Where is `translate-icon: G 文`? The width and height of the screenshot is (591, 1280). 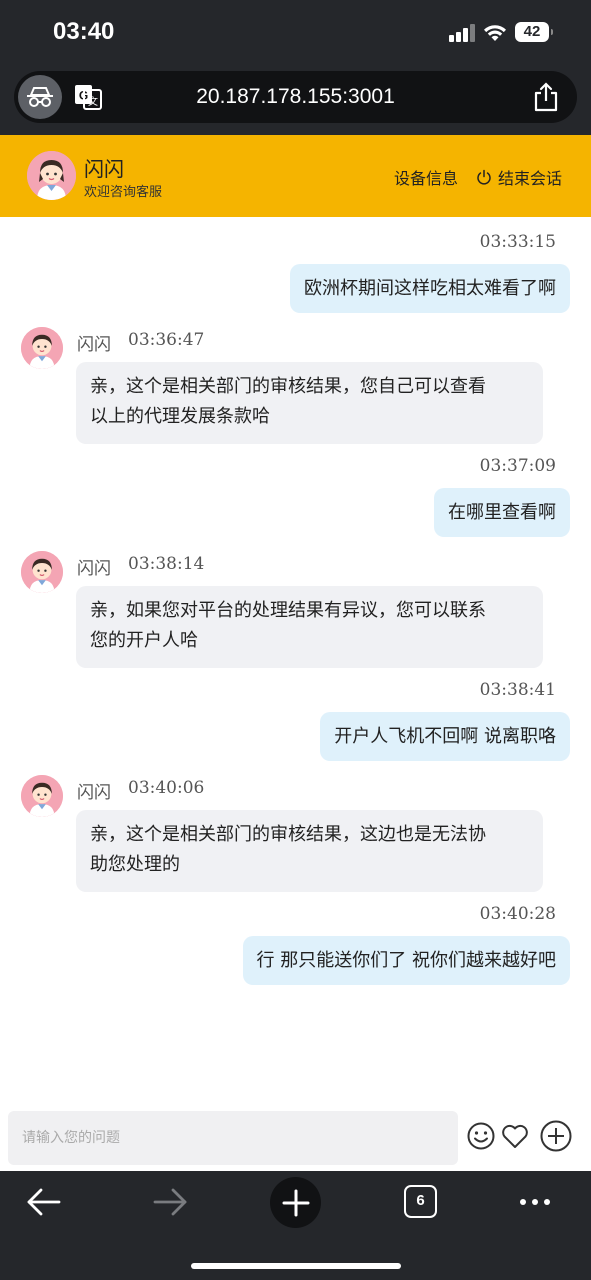 translate-icon: G 文 is located at coordinates (88, 97).